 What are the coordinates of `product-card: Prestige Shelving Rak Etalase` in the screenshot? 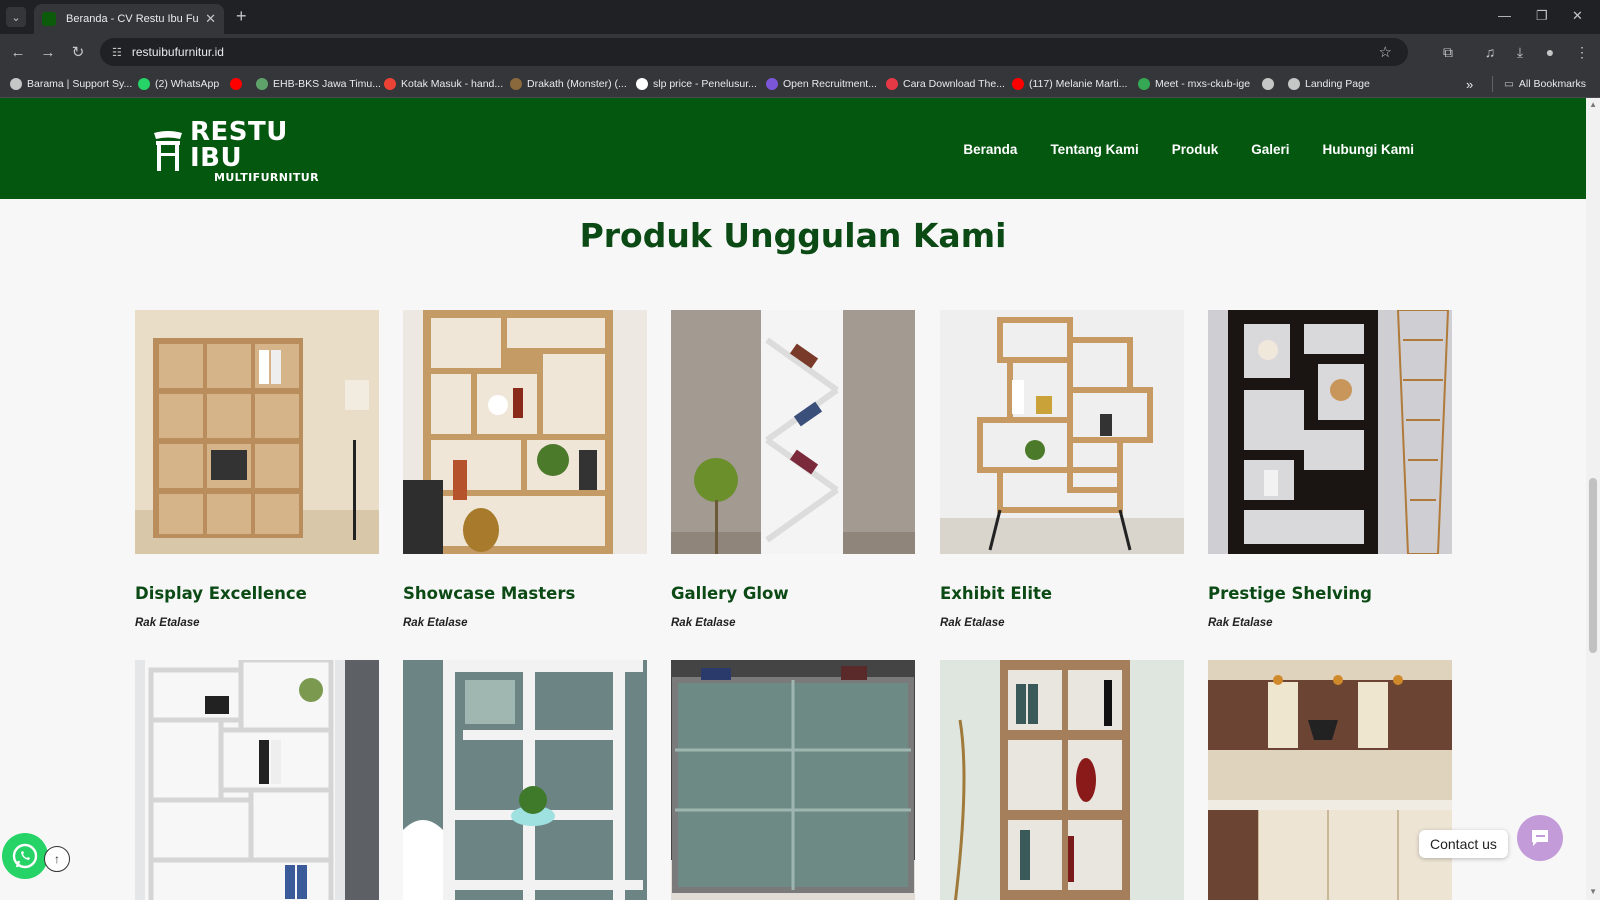 It's located at (1330, 469).